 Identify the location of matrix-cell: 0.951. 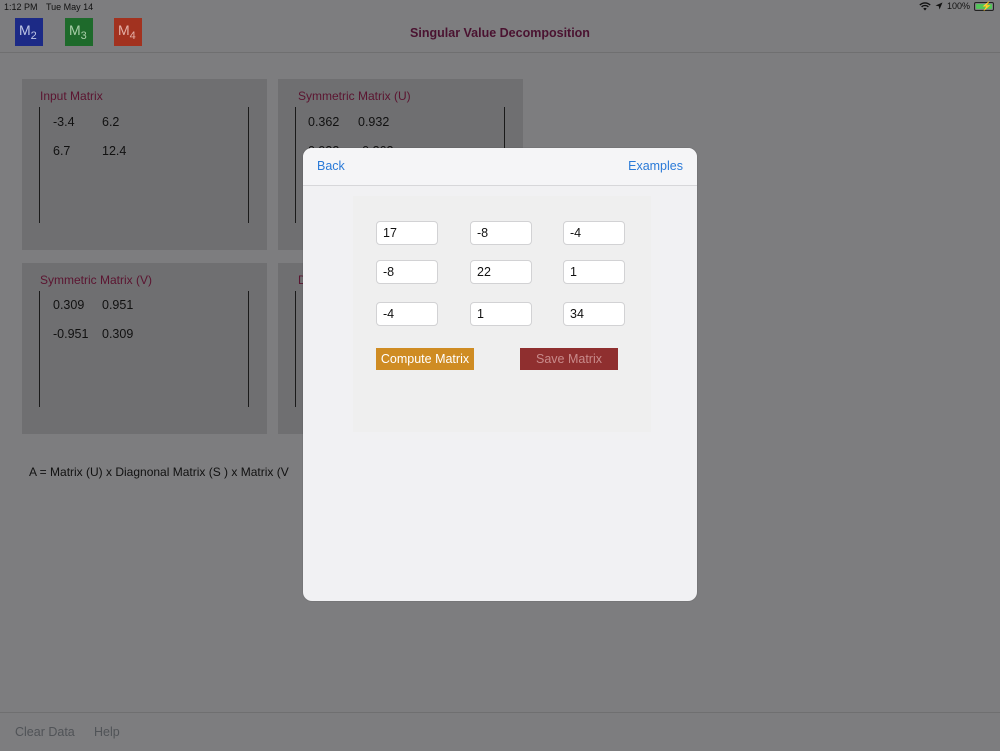
(118, 305).